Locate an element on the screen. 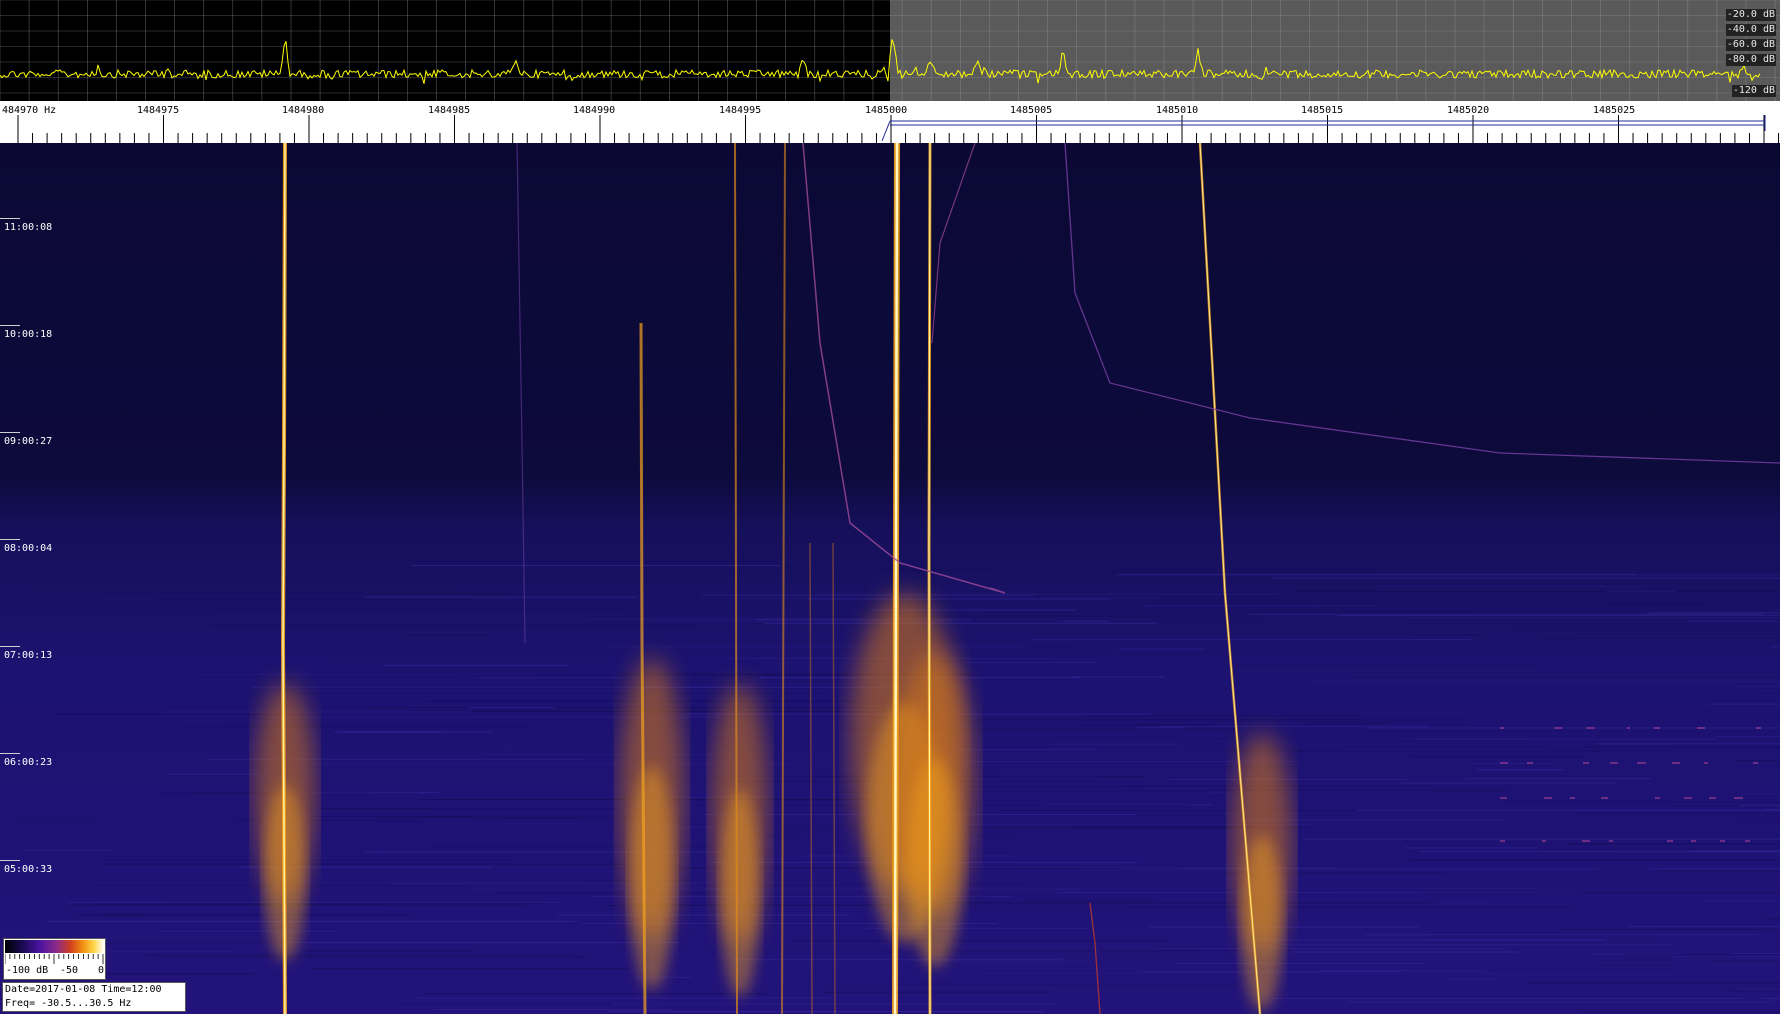 The image size is (1780, 1014). time-label-4: 07:00:13 is located at coordinates (28, 655).